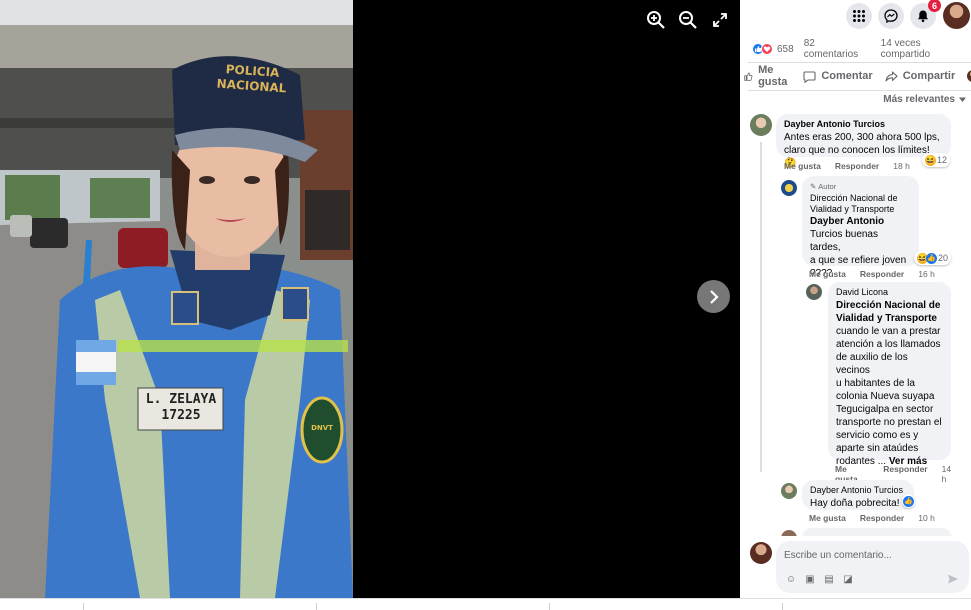 Image resolution: width=971 pixels, height=610 pixels. I want to click on share-button: Compartir, so click(920, 76).